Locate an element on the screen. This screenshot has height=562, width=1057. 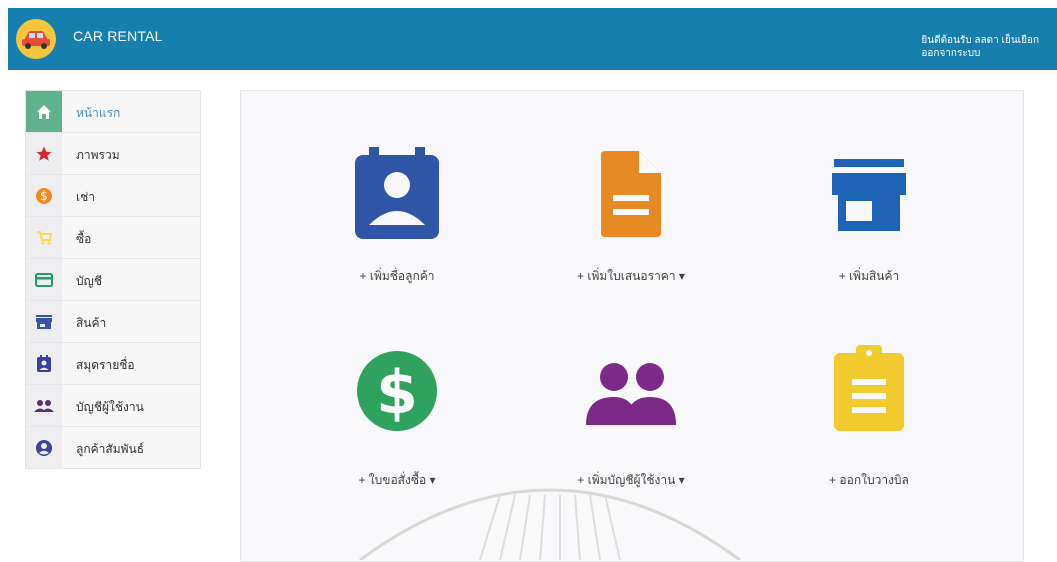
sidebar-item-label: บัญชีผู้ใช้งาน is located at coordinates (110, 407).